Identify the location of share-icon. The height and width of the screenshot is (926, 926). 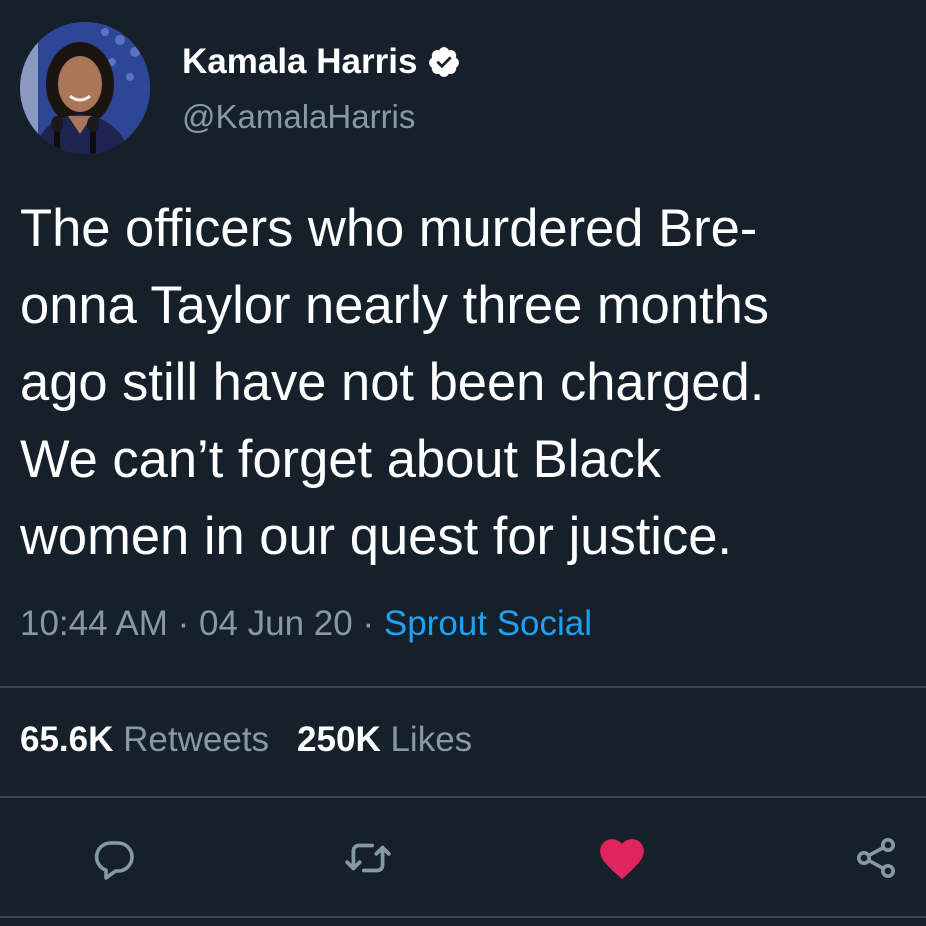
(876, 858).